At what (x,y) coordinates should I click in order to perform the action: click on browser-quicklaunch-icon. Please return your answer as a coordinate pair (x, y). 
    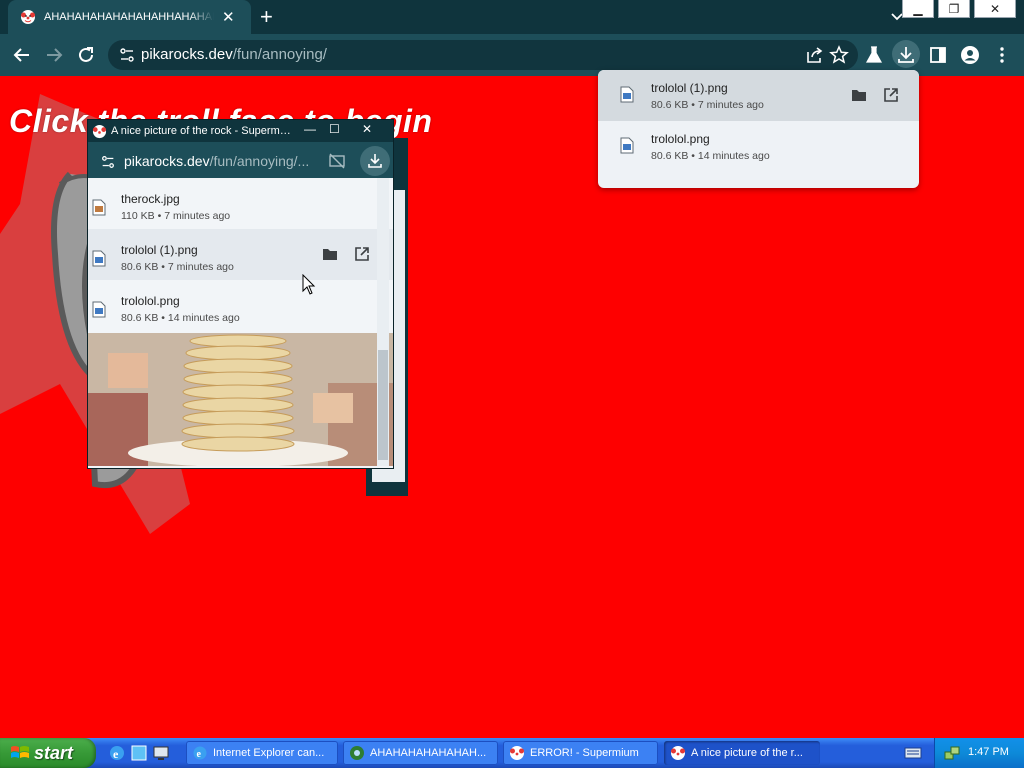
    Looking at the image, I should click on (139, 753).